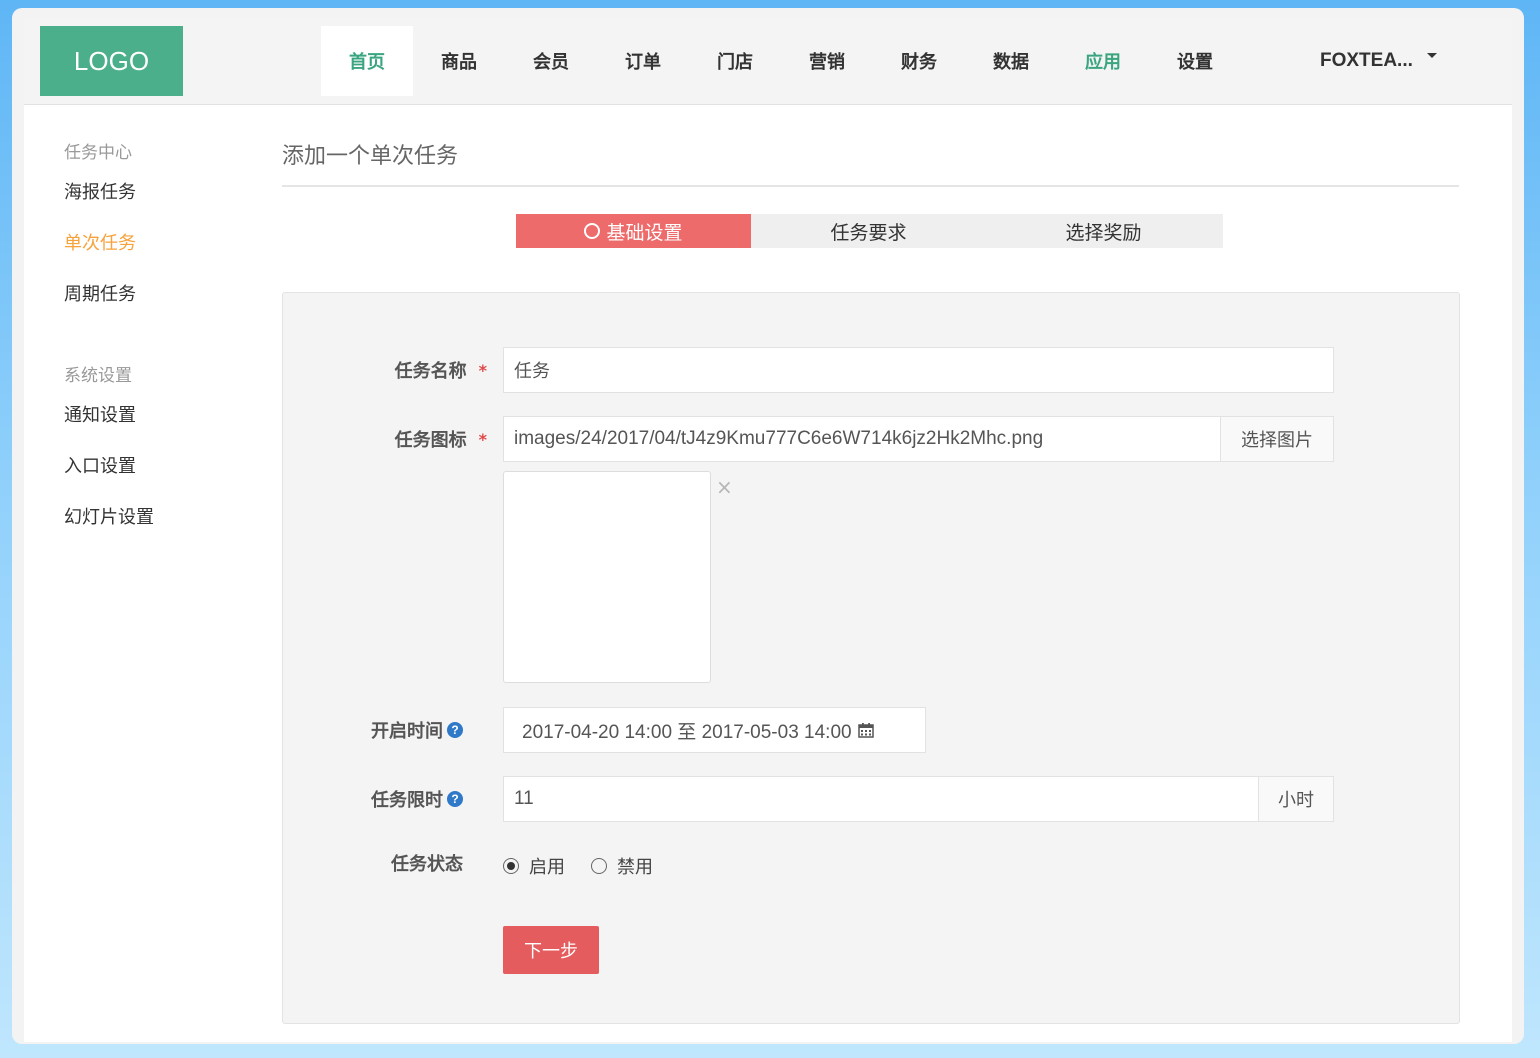 The height and width of the screenshot is (1058, 1540). I want to click on sidebar-group-system-settings: 系统设置, so click(98, 376).